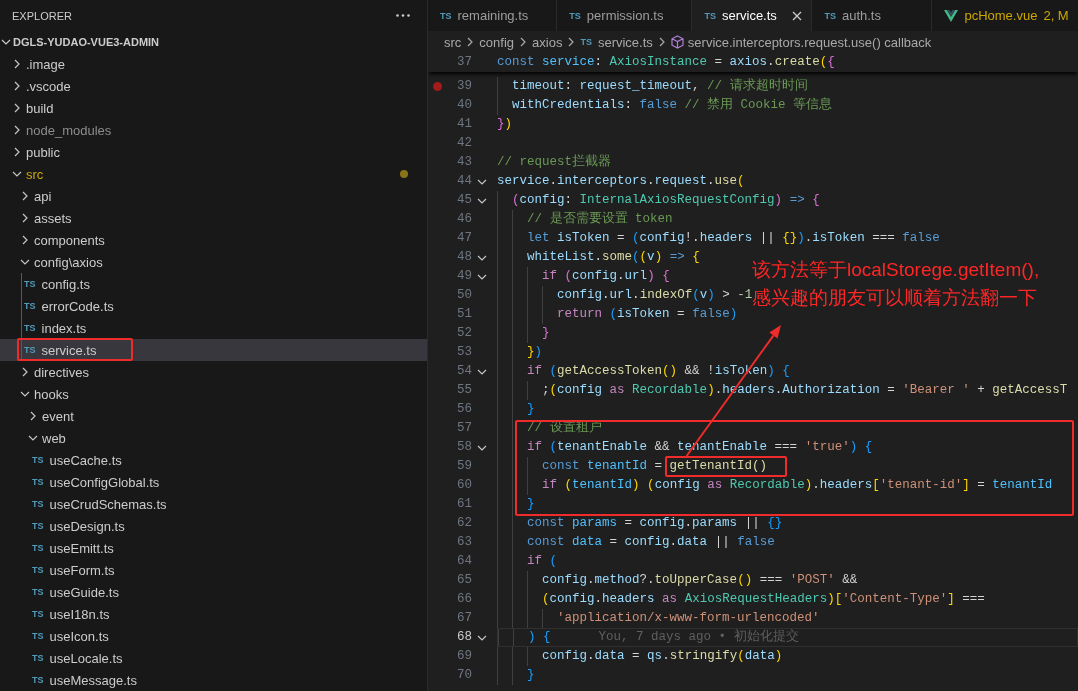  What do you see at coordinates (213, 64) in the screenshot?
I see `folder-item: .image` at bounding box center [213, 64].